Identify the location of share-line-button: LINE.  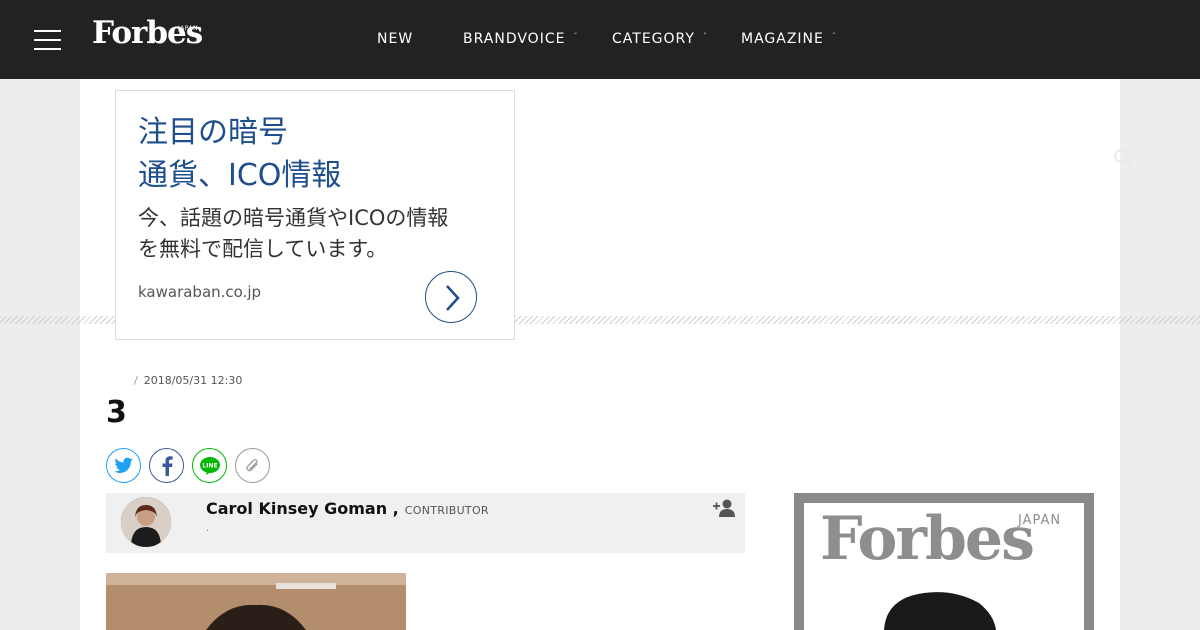
(209, 465).